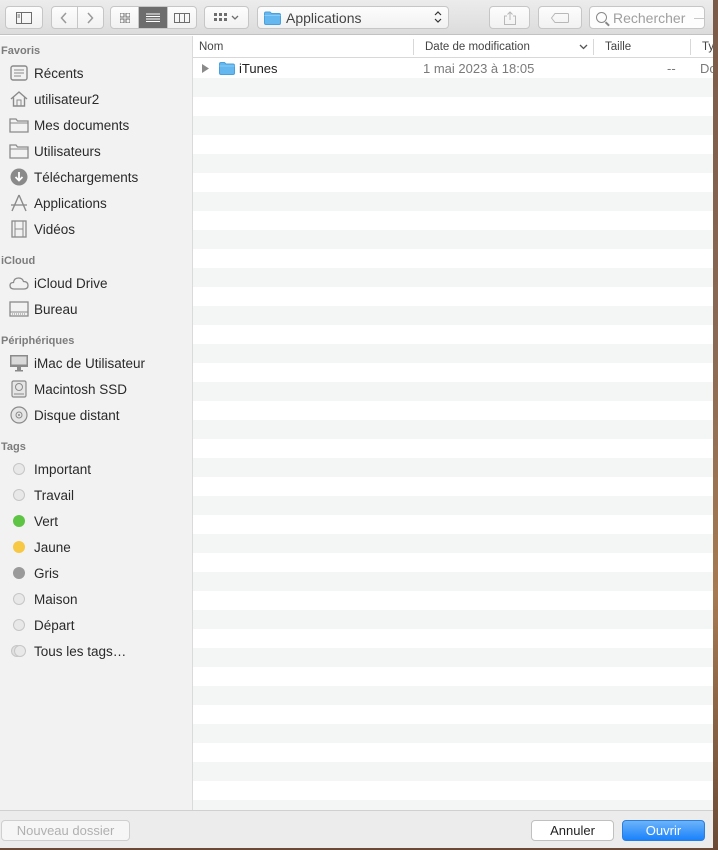 The image size is (718, 850). Describe the element at coordinates (86, 177) in the screenshot. I see `sidebar-item-label: Téléchargements` at that location.